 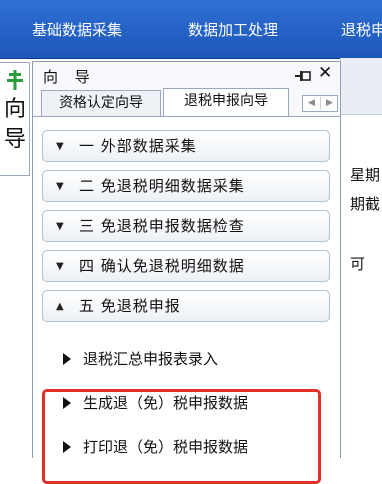 What do you see at coordinates (358, 264) in the screenshot?
I see `background-text-3: 可` at bounding box center [358, 264].